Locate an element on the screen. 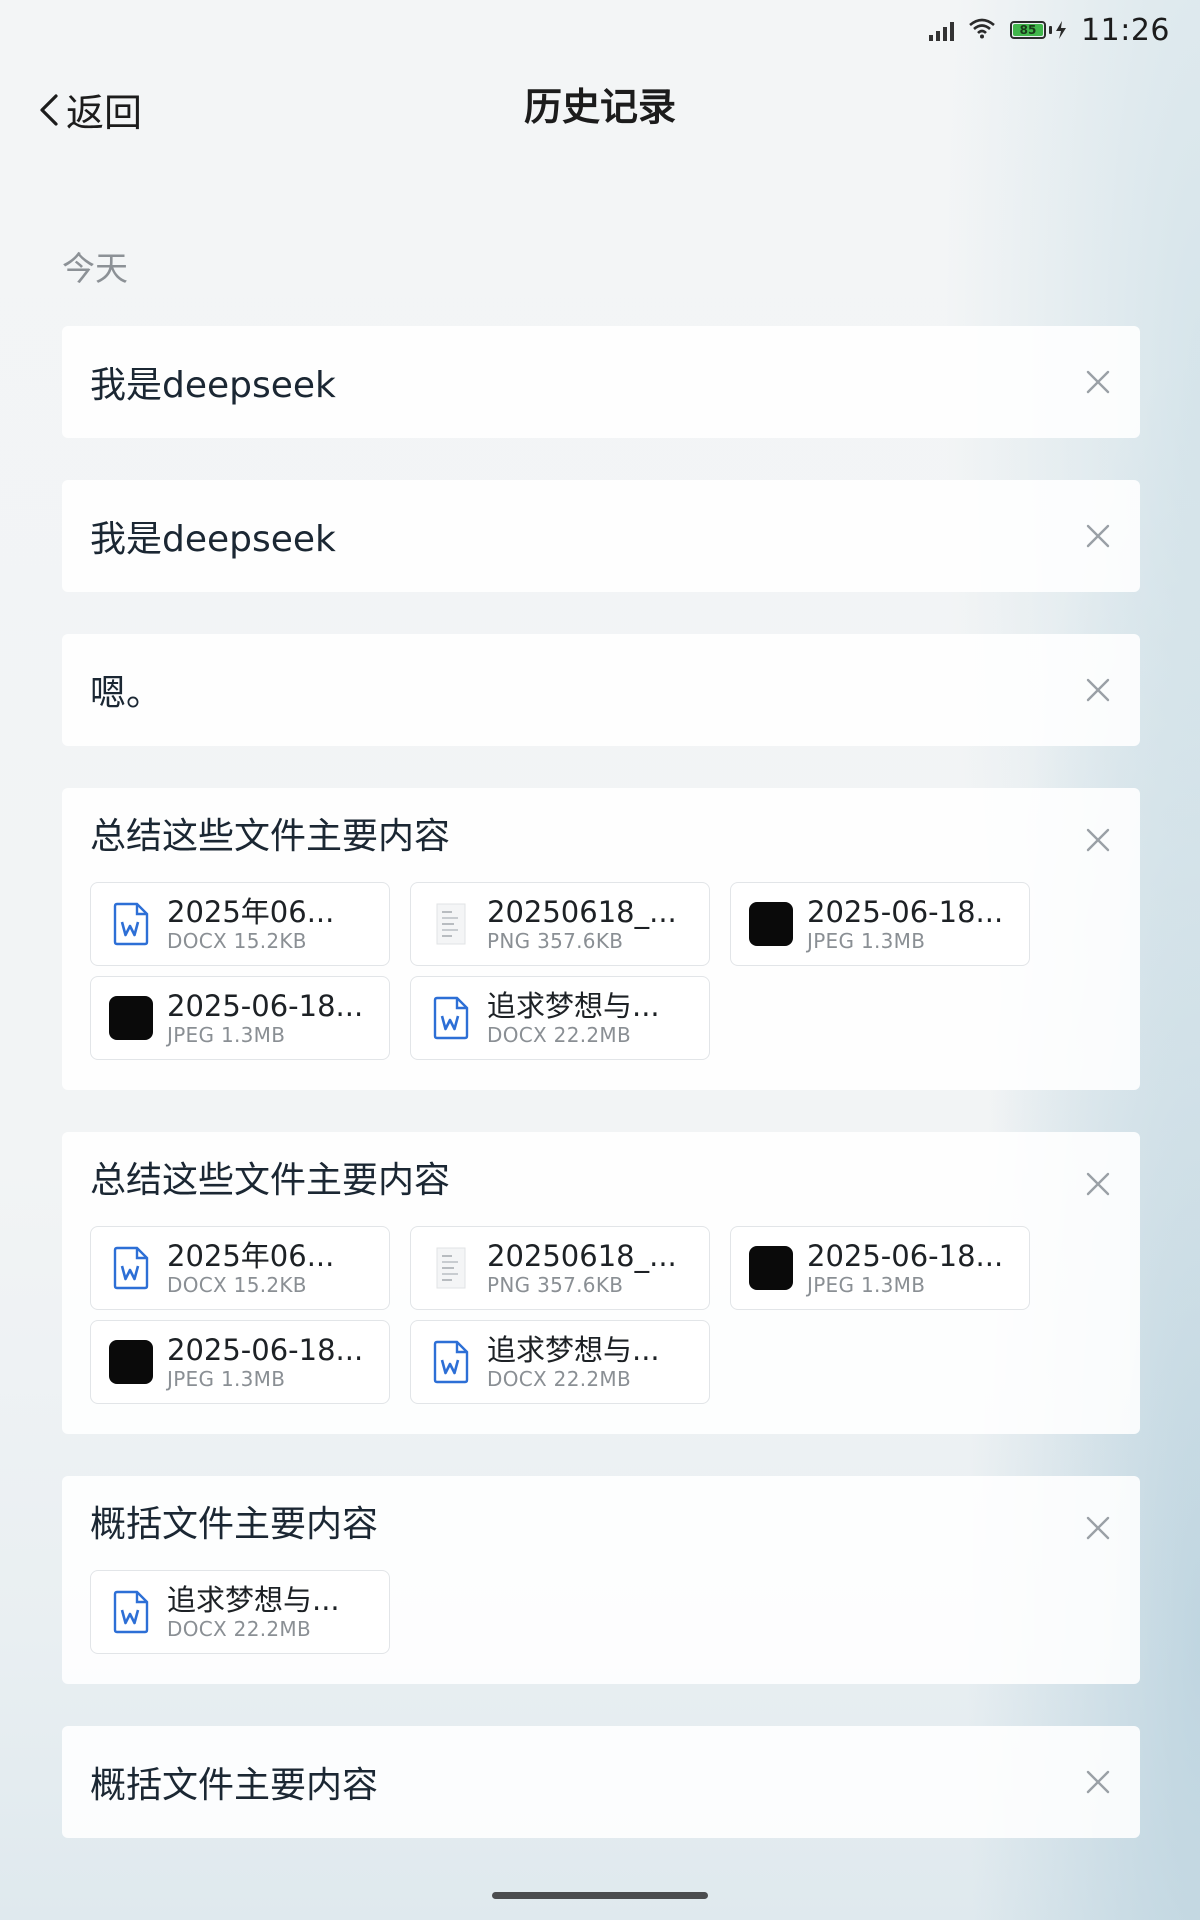 The width and height of the screenshot is (1200, 1920). battery-icon: 85 is located at coordinates (1038, 30).